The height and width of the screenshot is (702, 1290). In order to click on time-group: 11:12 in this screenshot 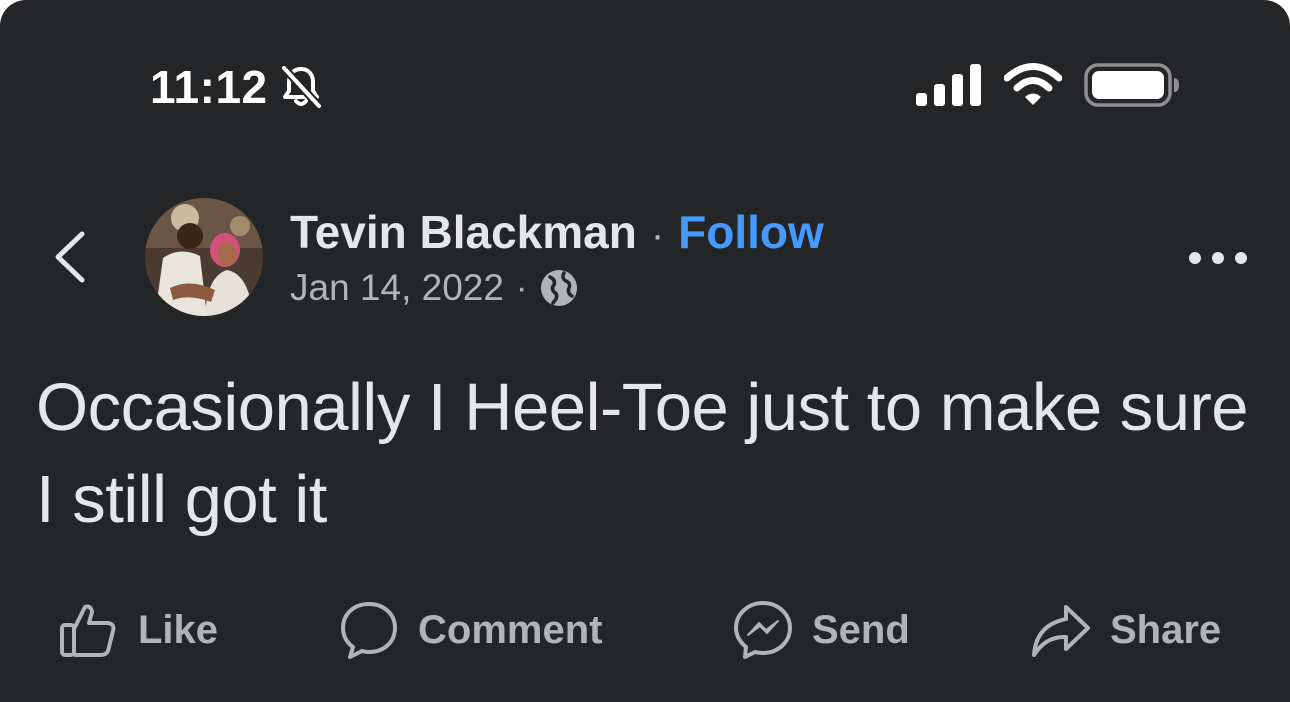, I will do `click(237, 87)`.